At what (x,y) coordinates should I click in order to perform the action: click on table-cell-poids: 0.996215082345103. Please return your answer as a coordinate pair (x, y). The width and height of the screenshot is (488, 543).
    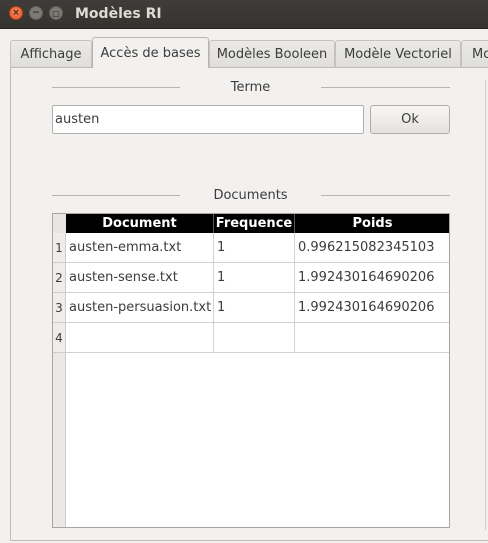
    Looking at the image, I should click on (372, 248).